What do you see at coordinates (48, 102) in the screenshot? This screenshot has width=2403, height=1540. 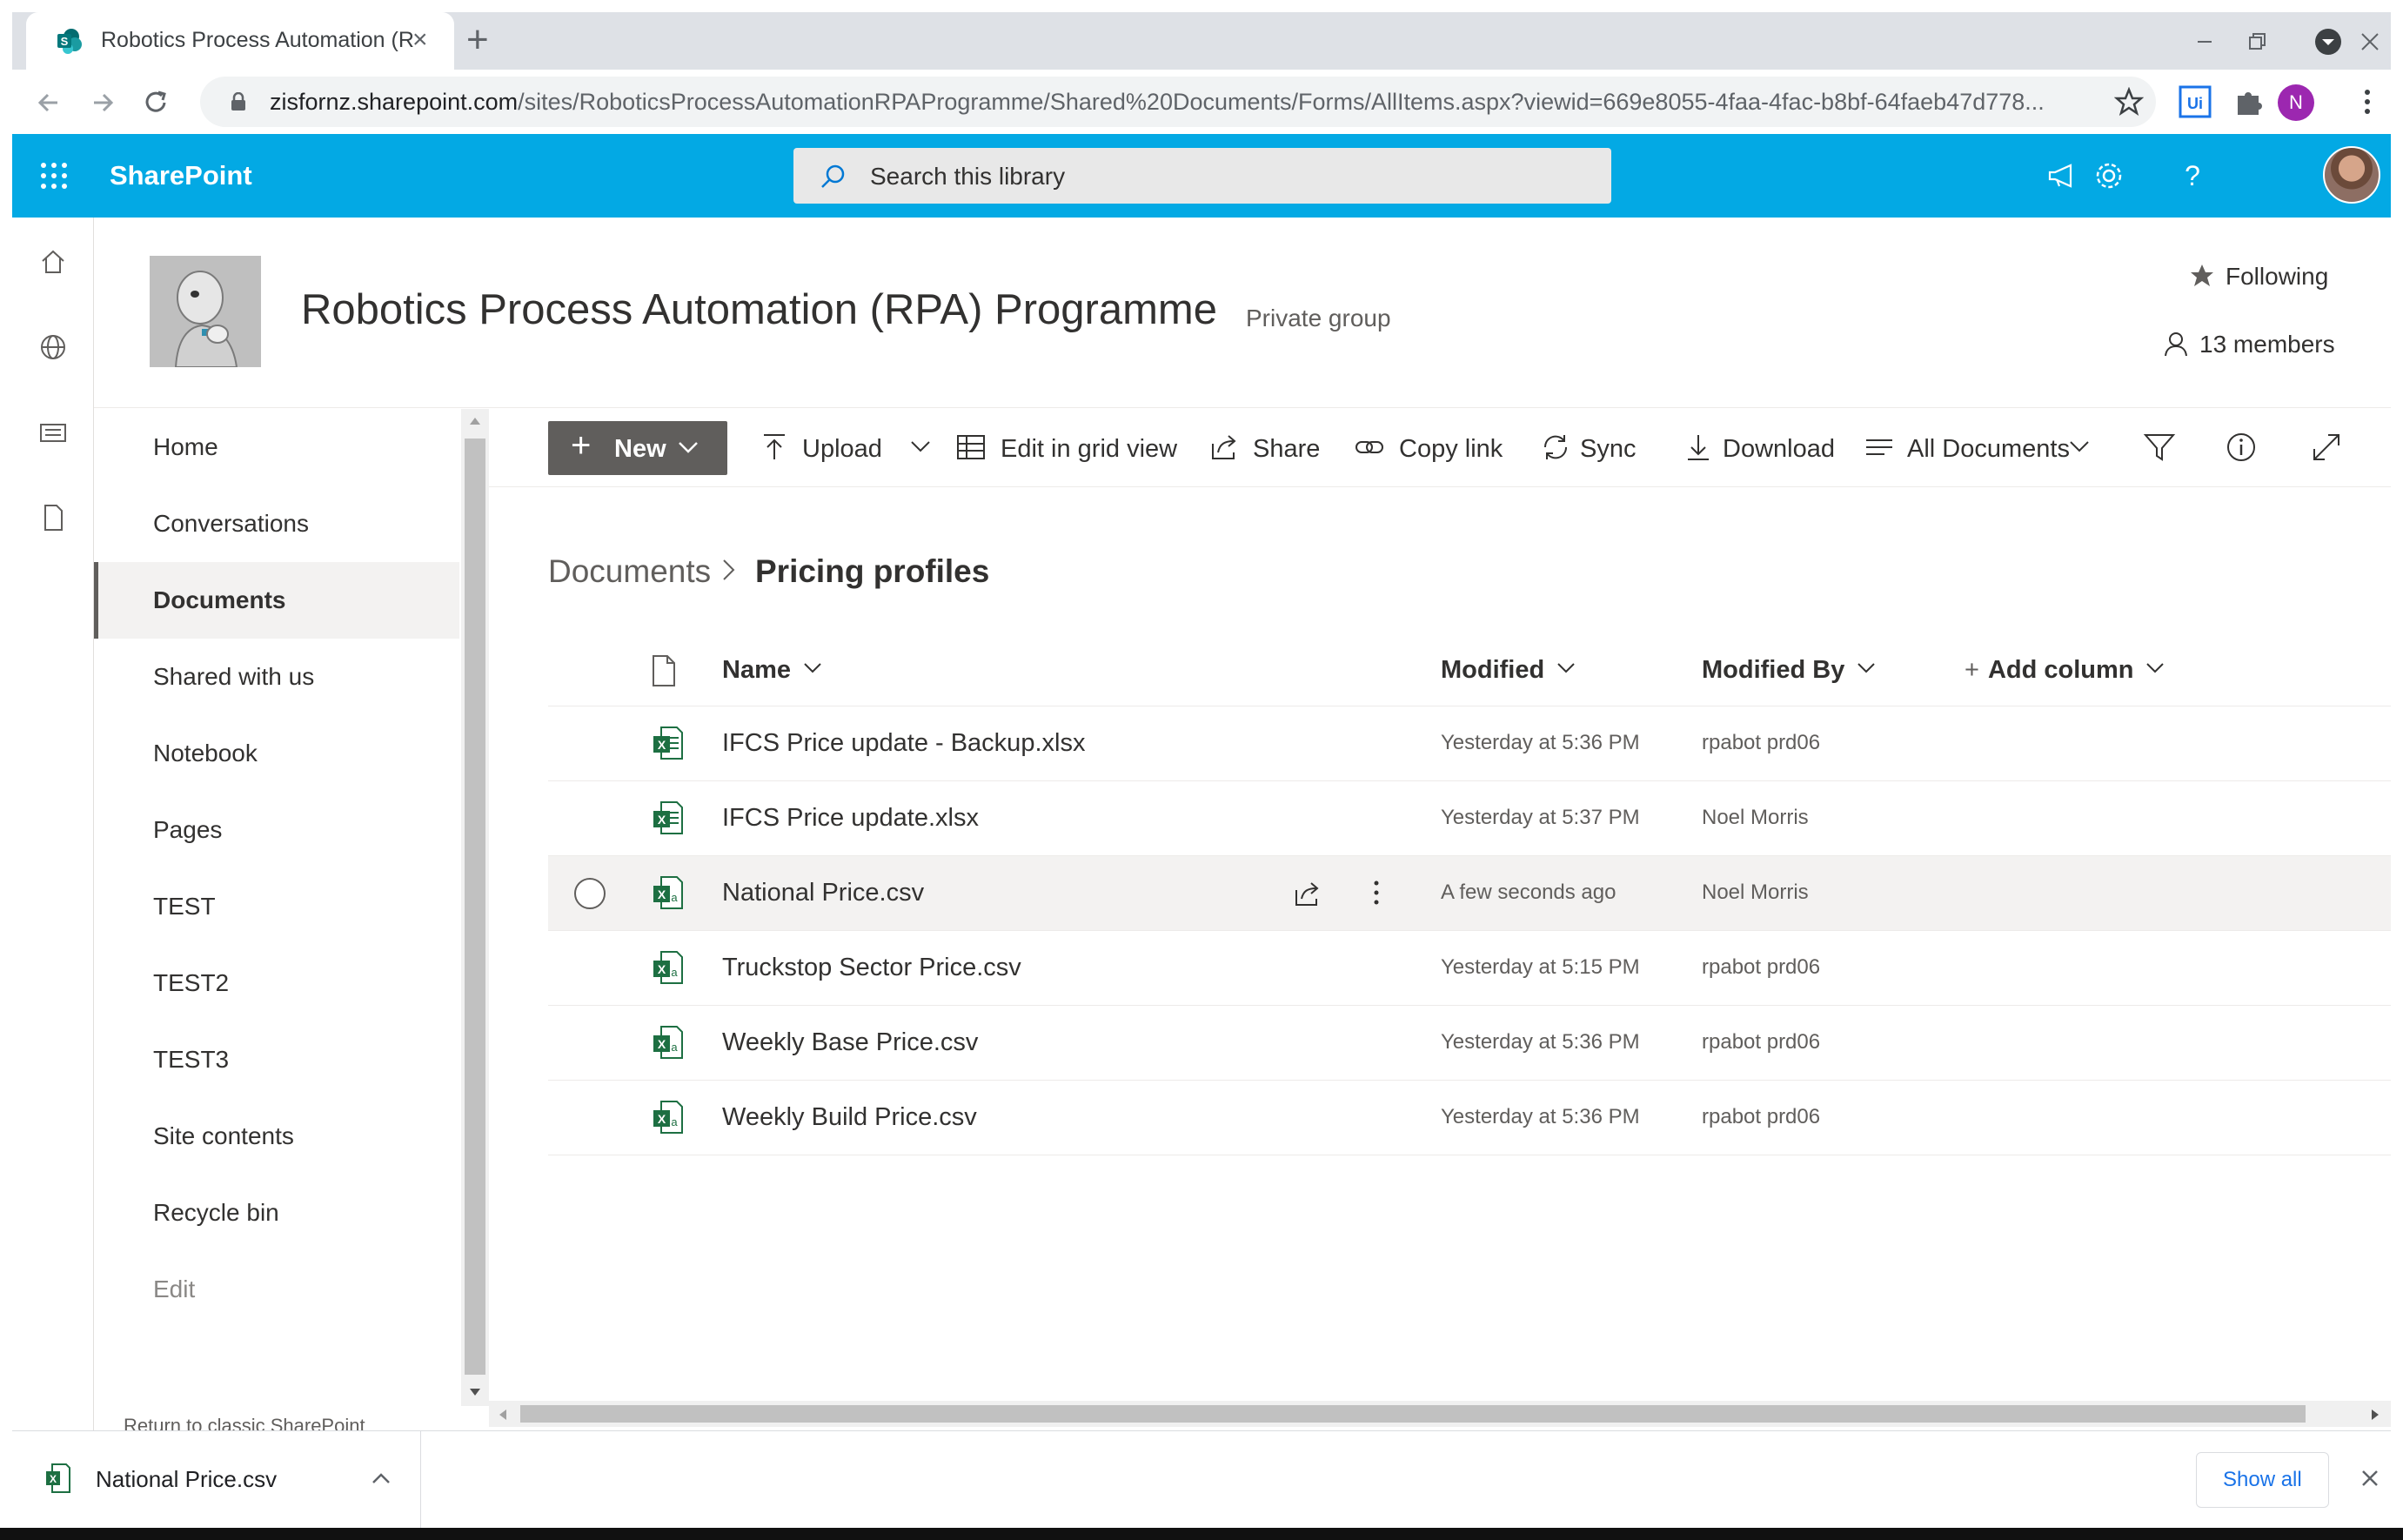 I see `back-icon` at bounding box center [48, 102].